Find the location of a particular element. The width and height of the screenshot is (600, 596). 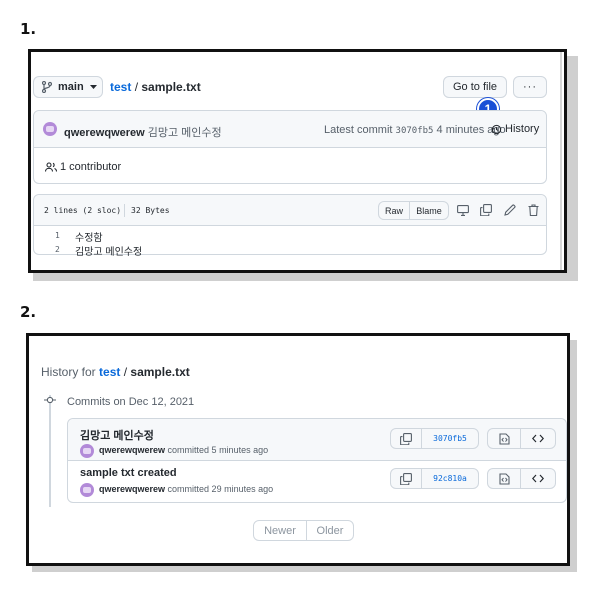

timeline-line is located at coordinates (50, 451).